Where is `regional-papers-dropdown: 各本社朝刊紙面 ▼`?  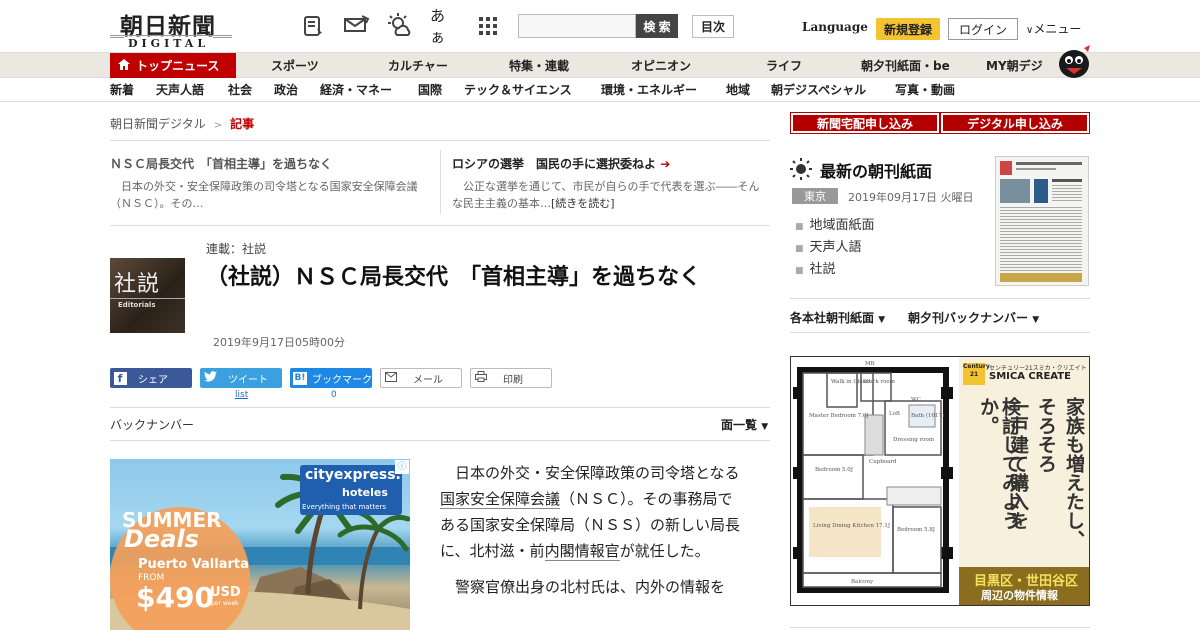
regional-papers-dropdown: 各本社朝刊紙面 ▼ is located at coordinates (837, 317).